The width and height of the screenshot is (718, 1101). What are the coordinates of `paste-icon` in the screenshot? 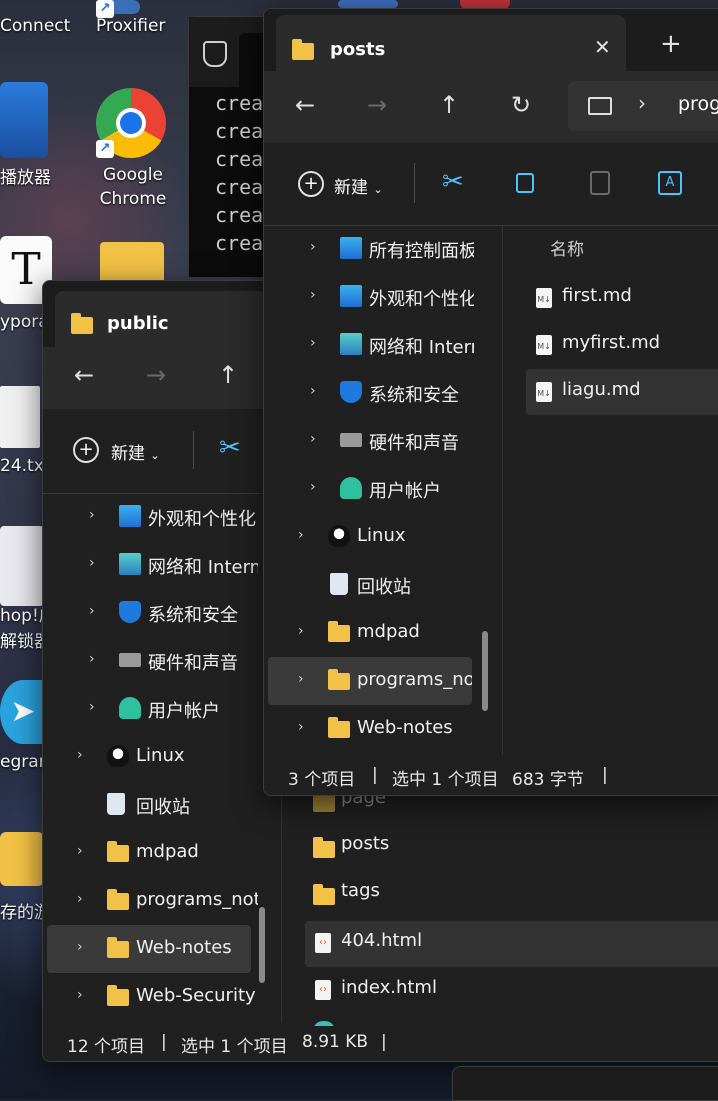 It's located at (600, 183).